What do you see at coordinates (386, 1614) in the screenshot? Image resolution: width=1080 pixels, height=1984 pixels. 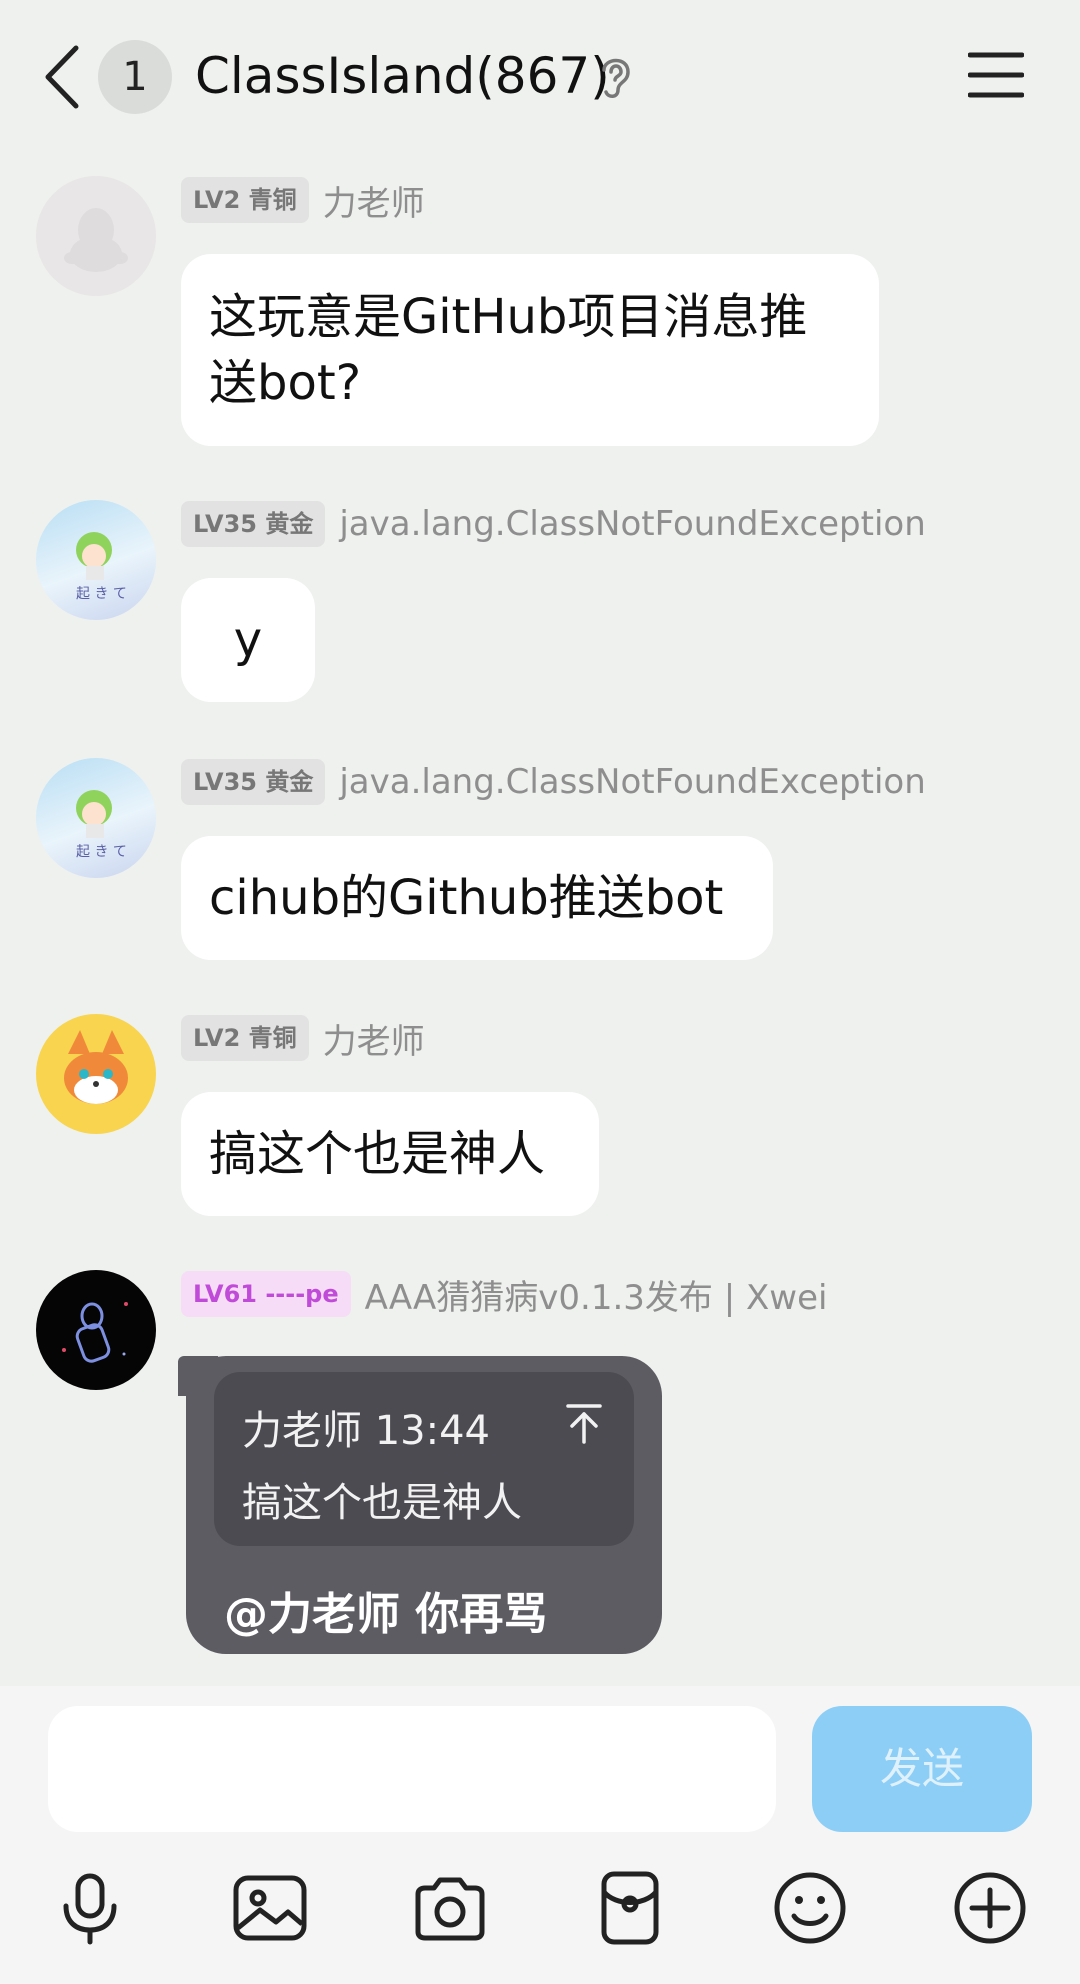 I see `message-text: @力老师 你再骂` at bounding box center [386, 1614].